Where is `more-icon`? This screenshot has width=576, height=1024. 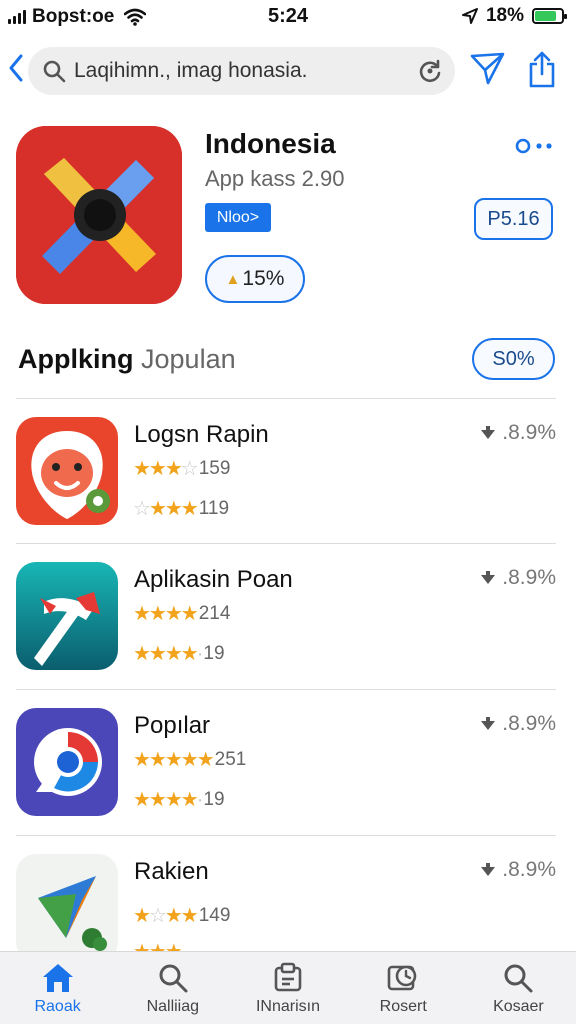 more-icon is located at coordinates (535, 146).